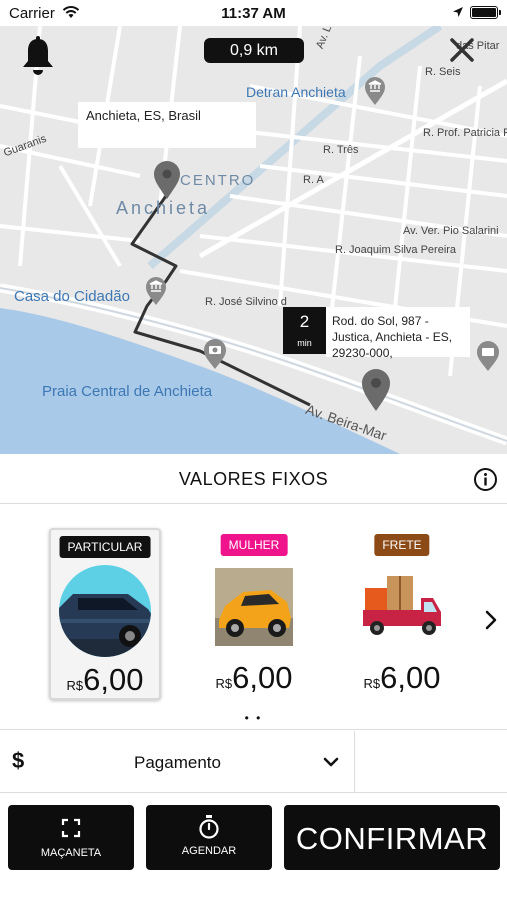 The image size is (507, 900). What do you see at coordinates (253, 718) in the screenshot?
I see `pagination-dots: • •` at bounding box center [253, 718].